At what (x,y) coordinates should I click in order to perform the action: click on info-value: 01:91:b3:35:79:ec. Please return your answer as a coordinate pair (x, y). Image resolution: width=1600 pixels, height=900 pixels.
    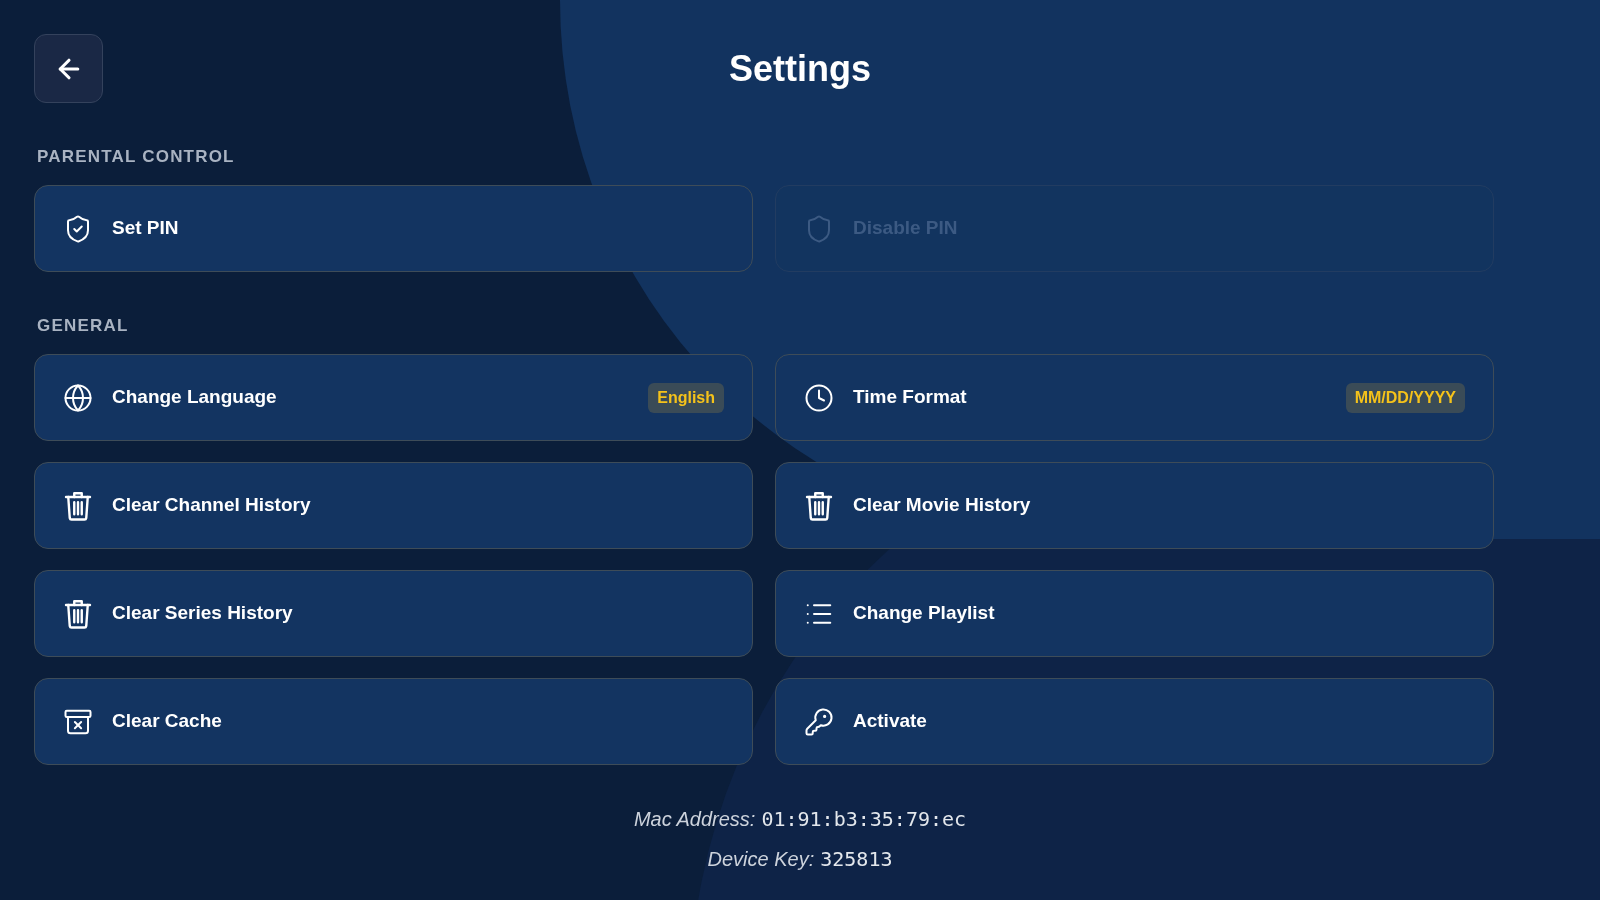
    Looking at the image, I should click on (864, 819).